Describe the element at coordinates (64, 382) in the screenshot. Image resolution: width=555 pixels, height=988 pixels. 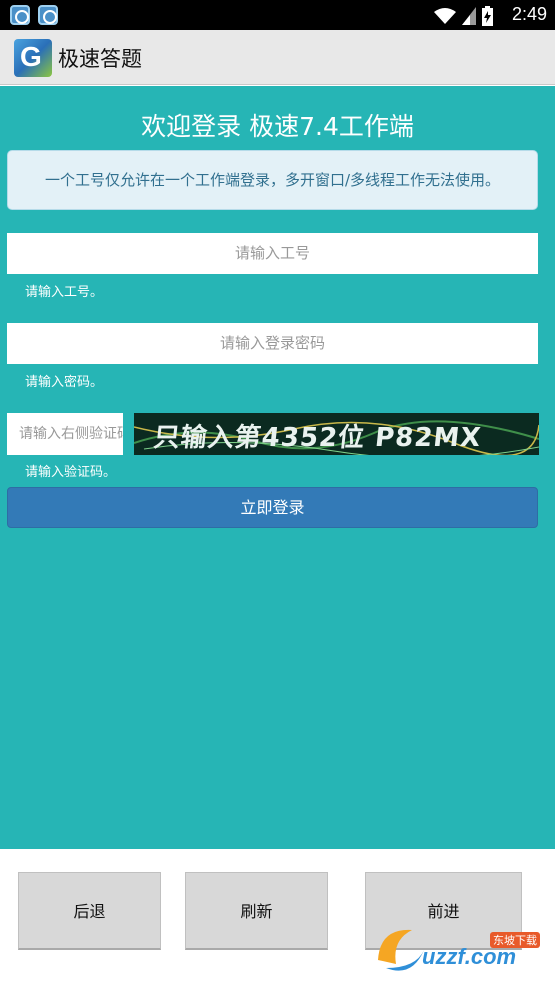
I see `password-helper: 请输入密码。` at that location.